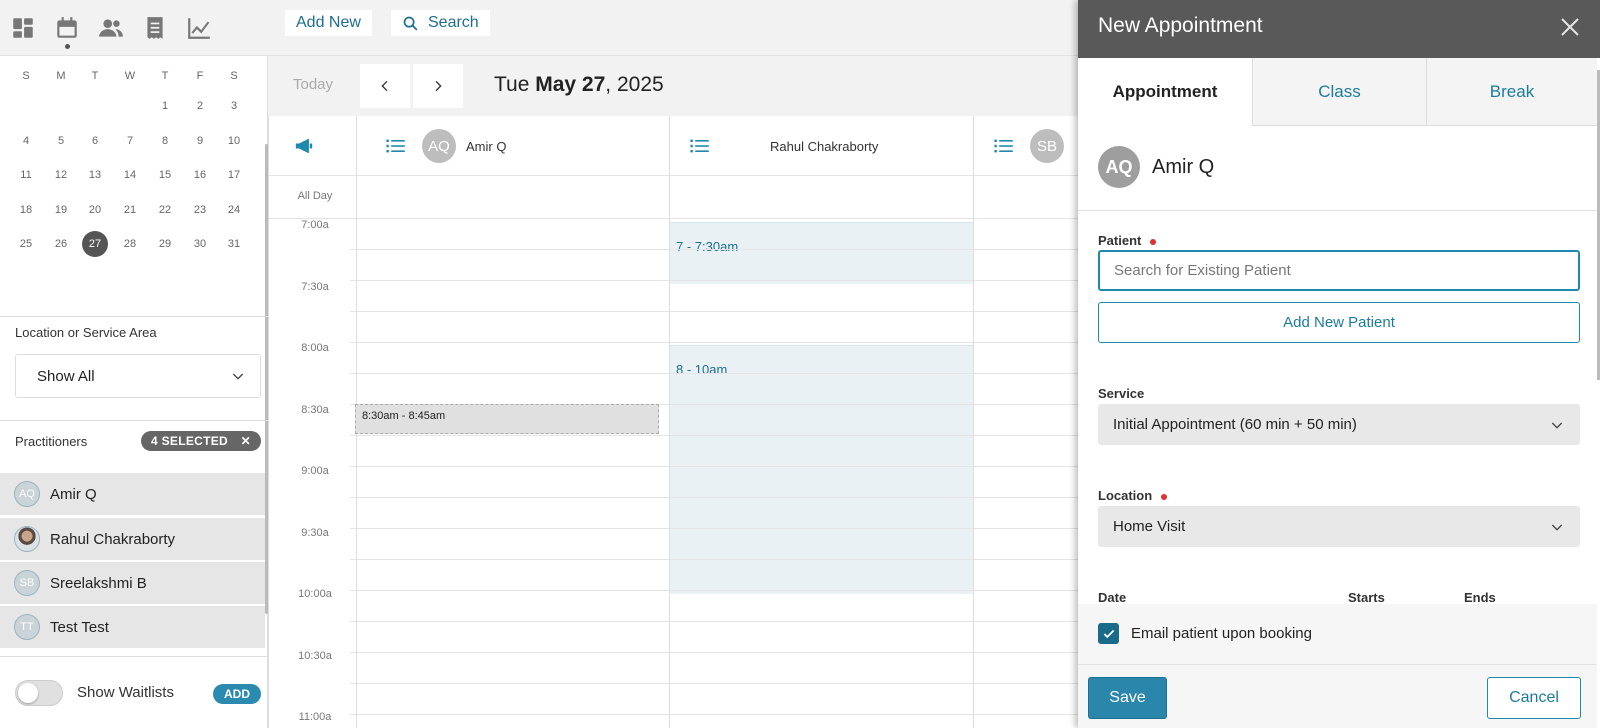 This screenshot has height=728, width=1600. What do you see at coordinates (234, 244) in the screenshot?
I see `calendar-day: 31` at bounding box center [234, 244].